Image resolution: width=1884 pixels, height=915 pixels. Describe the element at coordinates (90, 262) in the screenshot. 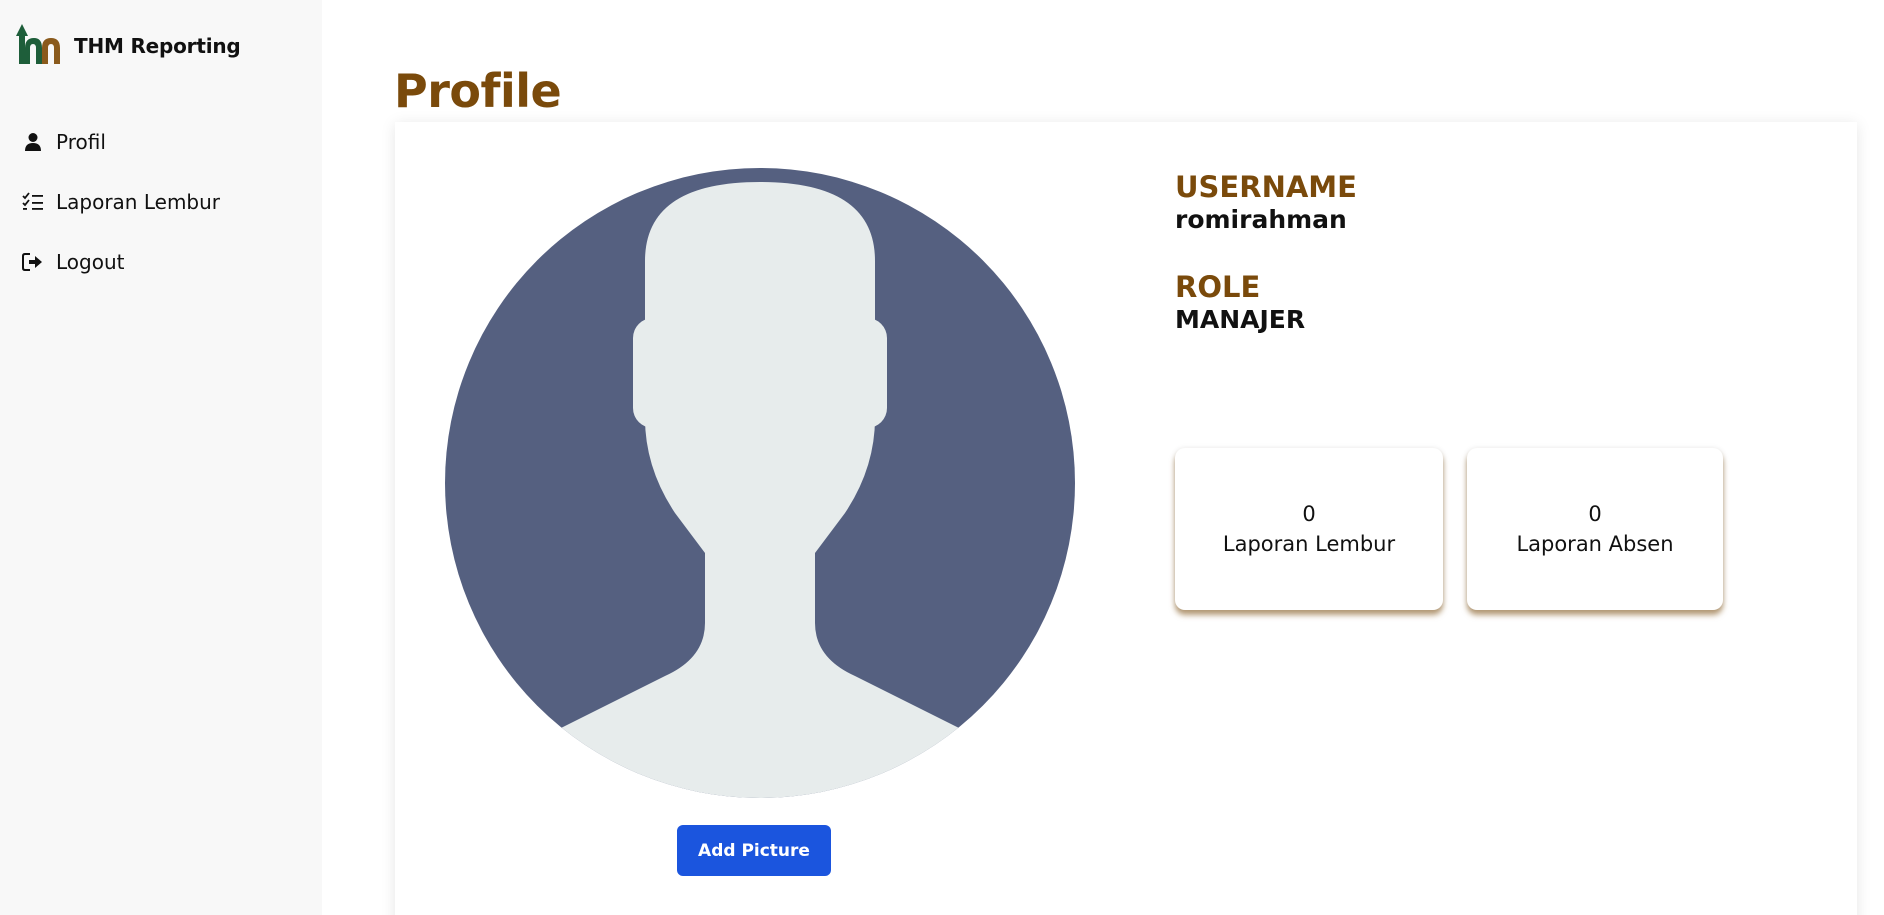

I see `sidebar-item-label: Logout` at that location.